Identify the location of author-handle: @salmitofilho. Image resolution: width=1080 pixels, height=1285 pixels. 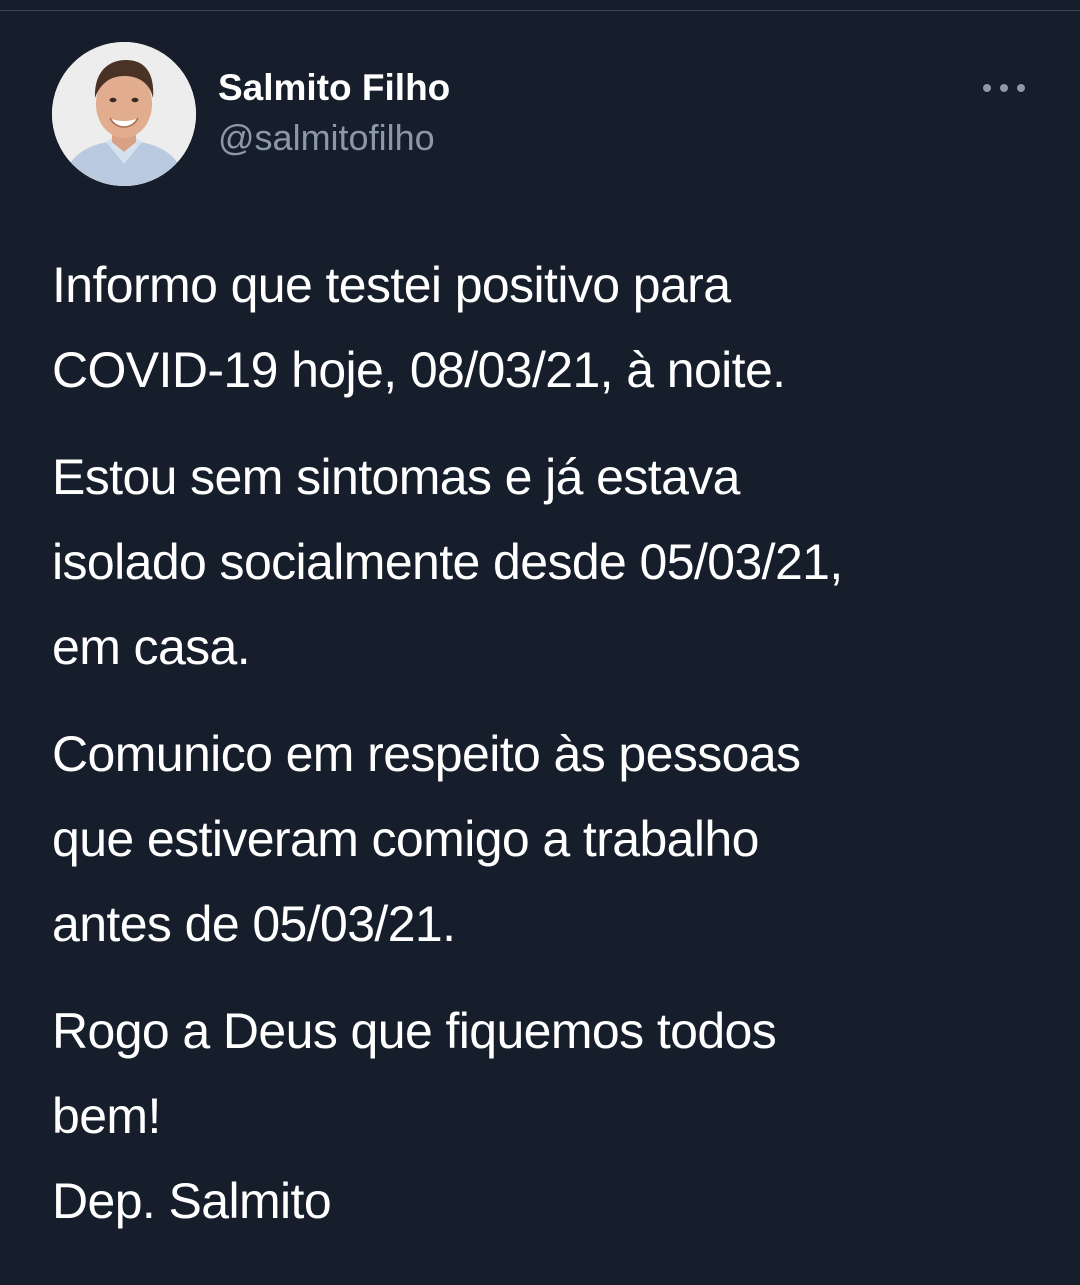
(334, 138).